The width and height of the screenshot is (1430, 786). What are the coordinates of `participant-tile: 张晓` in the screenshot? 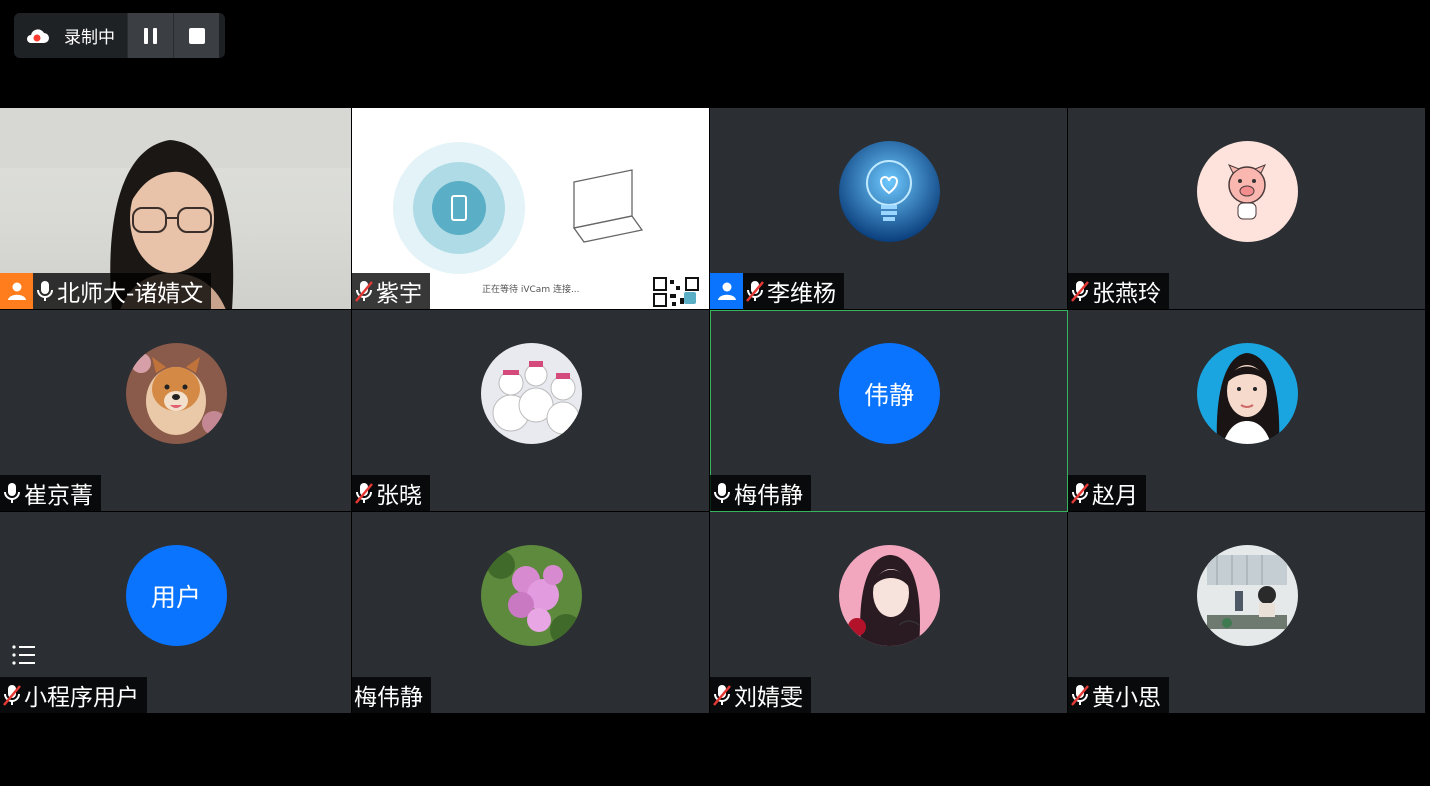 It's located at (531, 411).